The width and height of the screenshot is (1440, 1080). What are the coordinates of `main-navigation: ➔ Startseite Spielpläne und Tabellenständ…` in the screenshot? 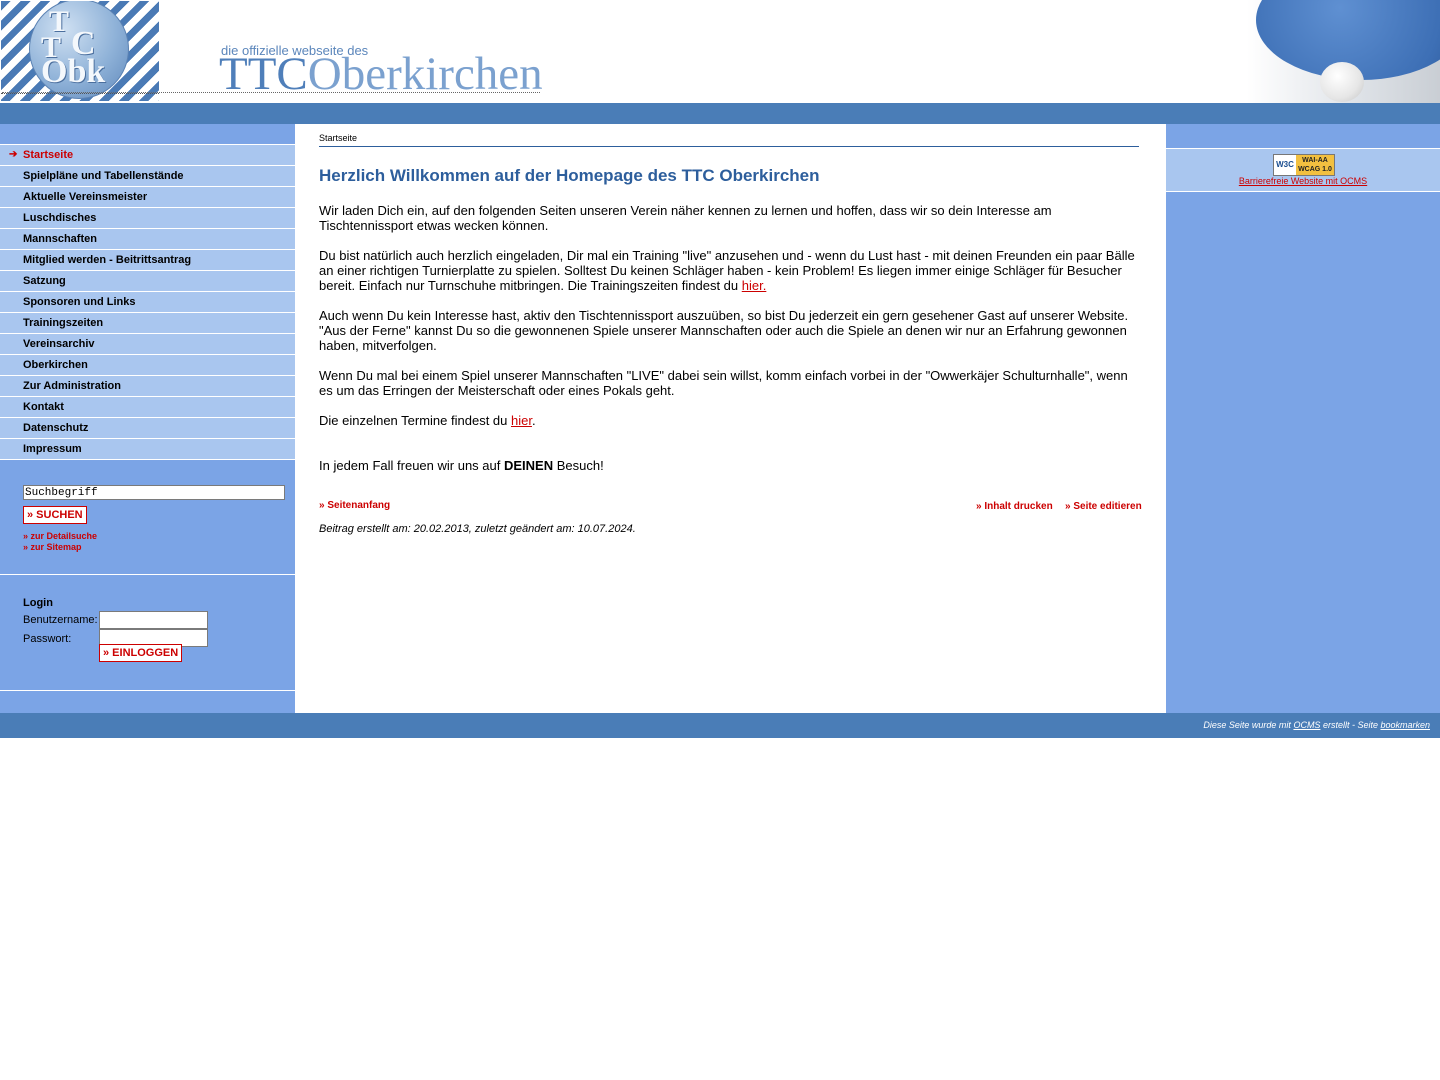 It's located at (147, 302).